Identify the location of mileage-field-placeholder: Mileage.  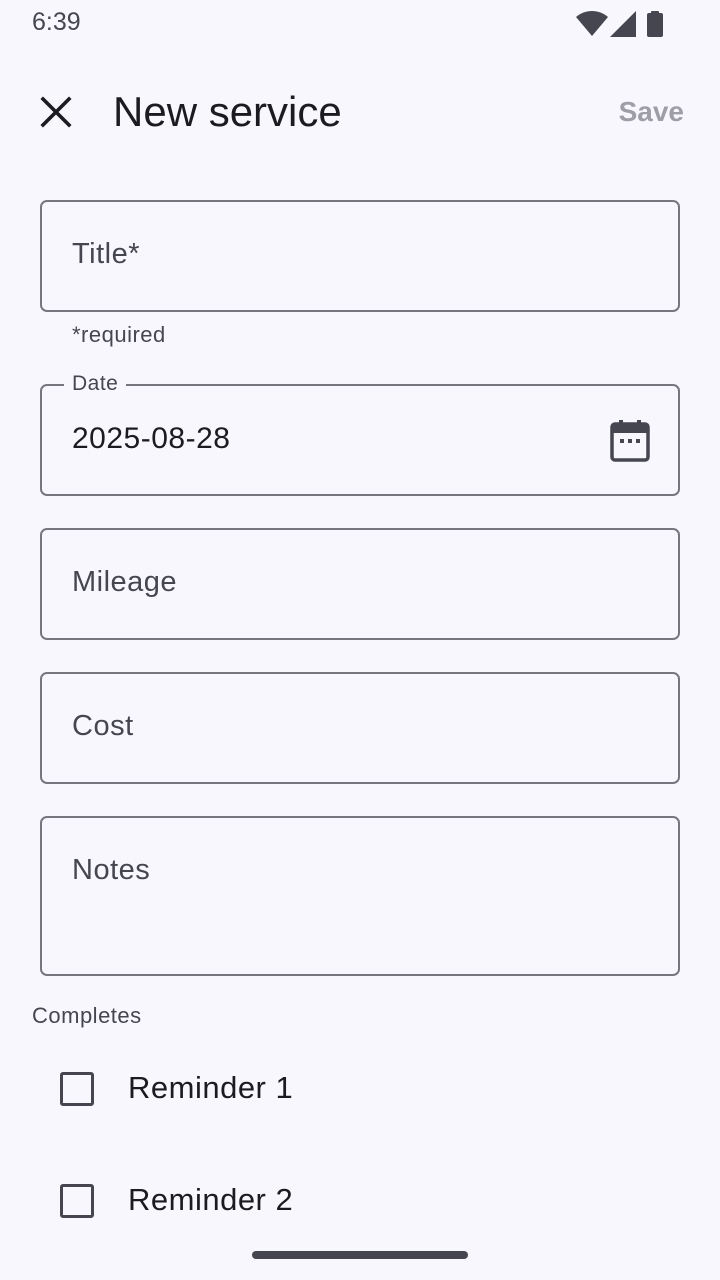
(125, 582).